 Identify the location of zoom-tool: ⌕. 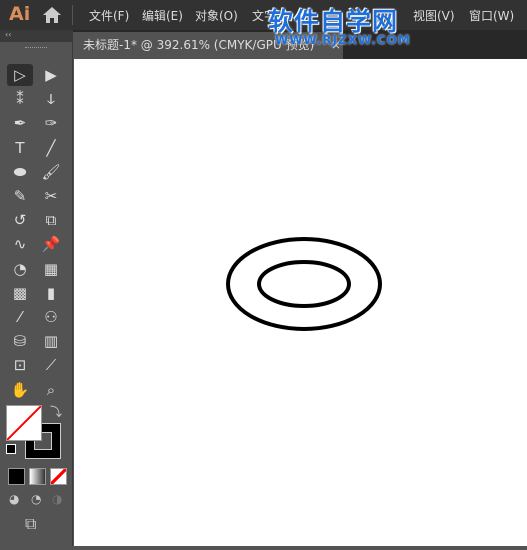
(51, 390).